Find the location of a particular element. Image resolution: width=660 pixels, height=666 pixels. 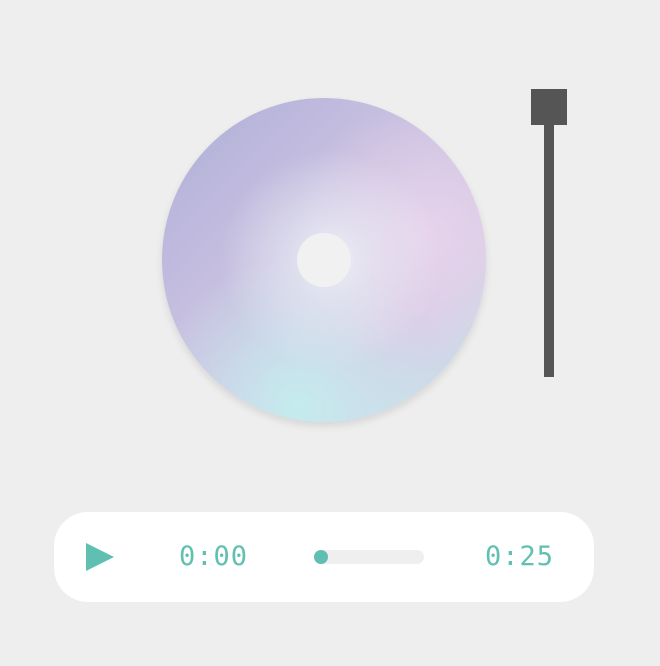

progress-thumb is located at coordinates (321, 557).